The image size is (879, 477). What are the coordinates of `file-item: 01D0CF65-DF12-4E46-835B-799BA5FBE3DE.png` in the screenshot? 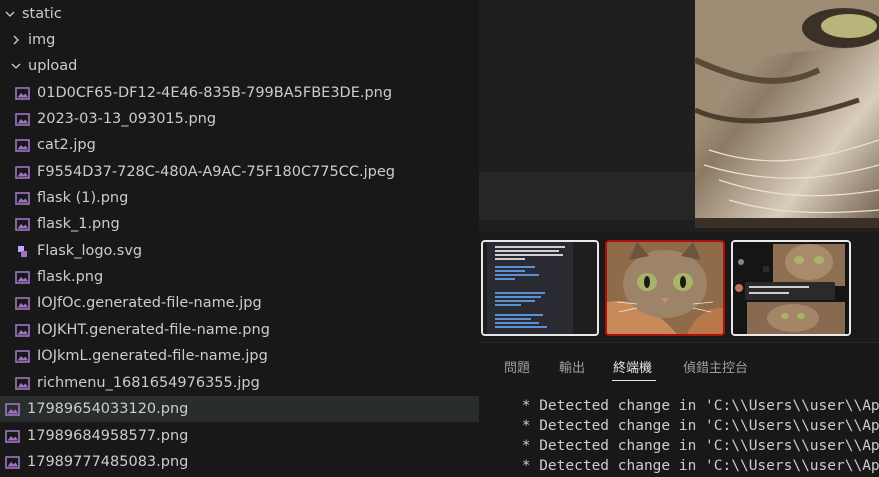 It's located at (239, 93).